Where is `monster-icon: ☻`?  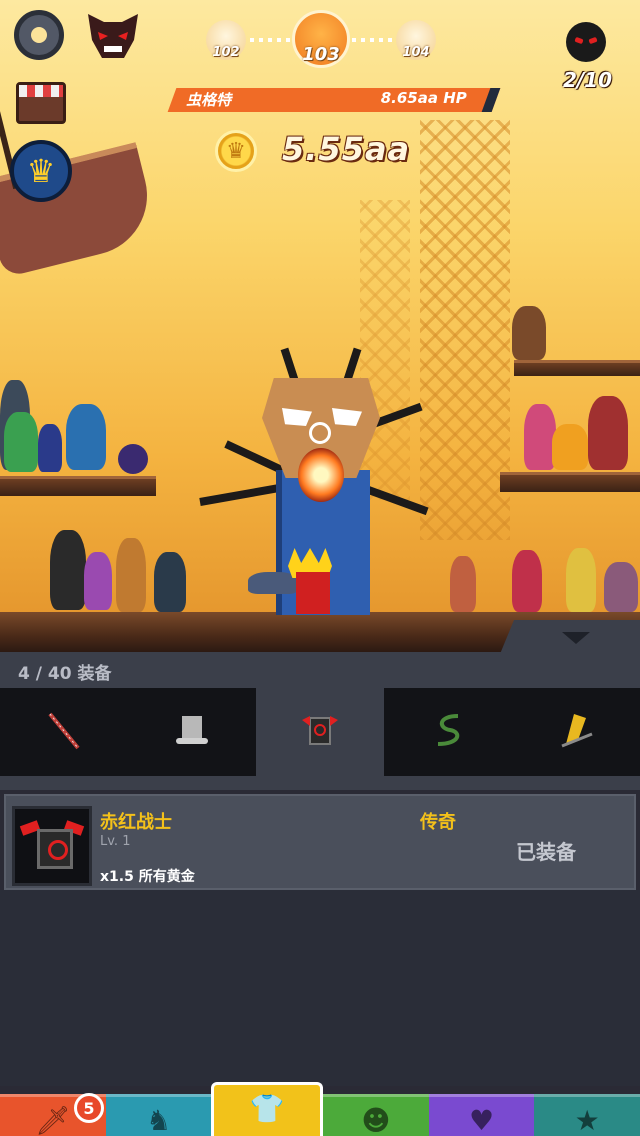
monster-icon: ☻ is located at coordinates (376, 1120).